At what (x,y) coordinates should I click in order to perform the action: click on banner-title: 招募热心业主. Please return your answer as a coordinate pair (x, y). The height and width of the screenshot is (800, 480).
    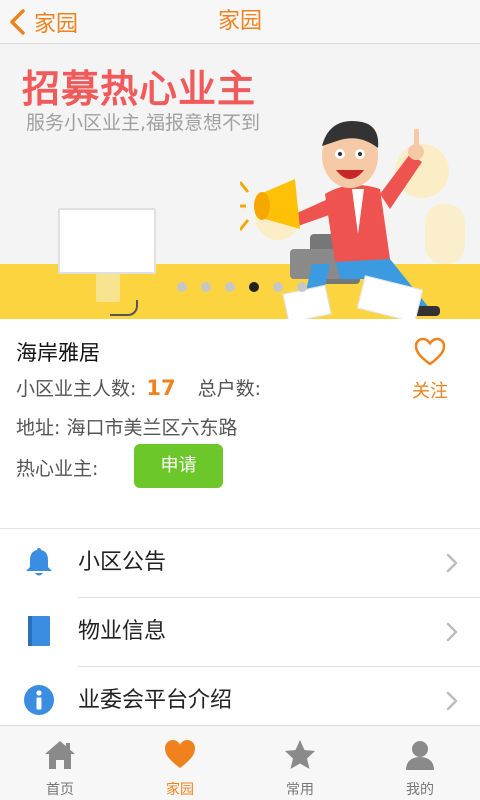
    Looking at the image, I should click on (139, 89).